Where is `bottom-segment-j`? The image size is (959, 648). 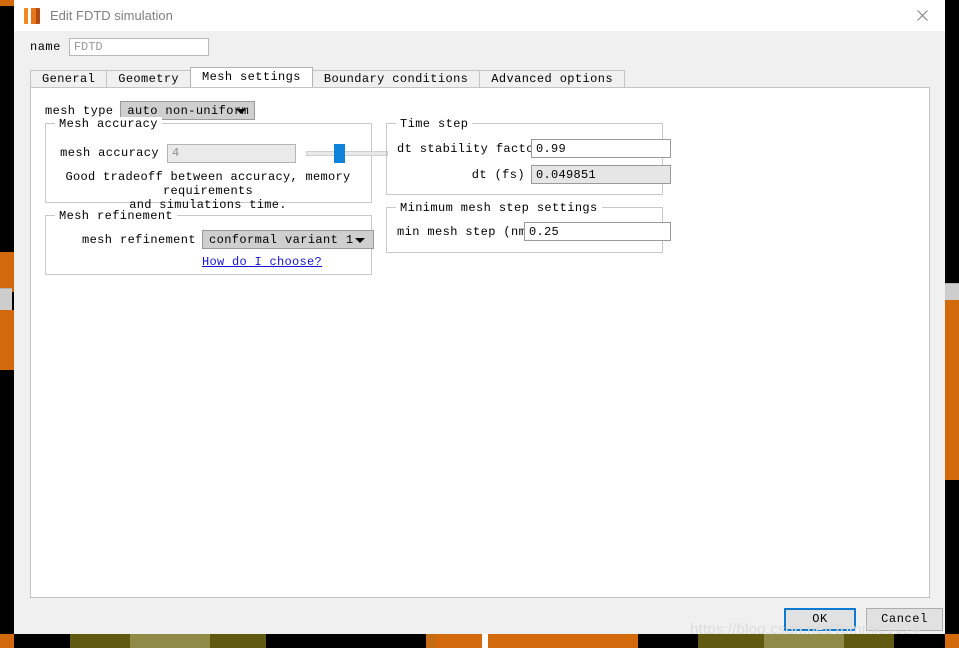
bottom-segment-j is located at coordinates (563, 641).